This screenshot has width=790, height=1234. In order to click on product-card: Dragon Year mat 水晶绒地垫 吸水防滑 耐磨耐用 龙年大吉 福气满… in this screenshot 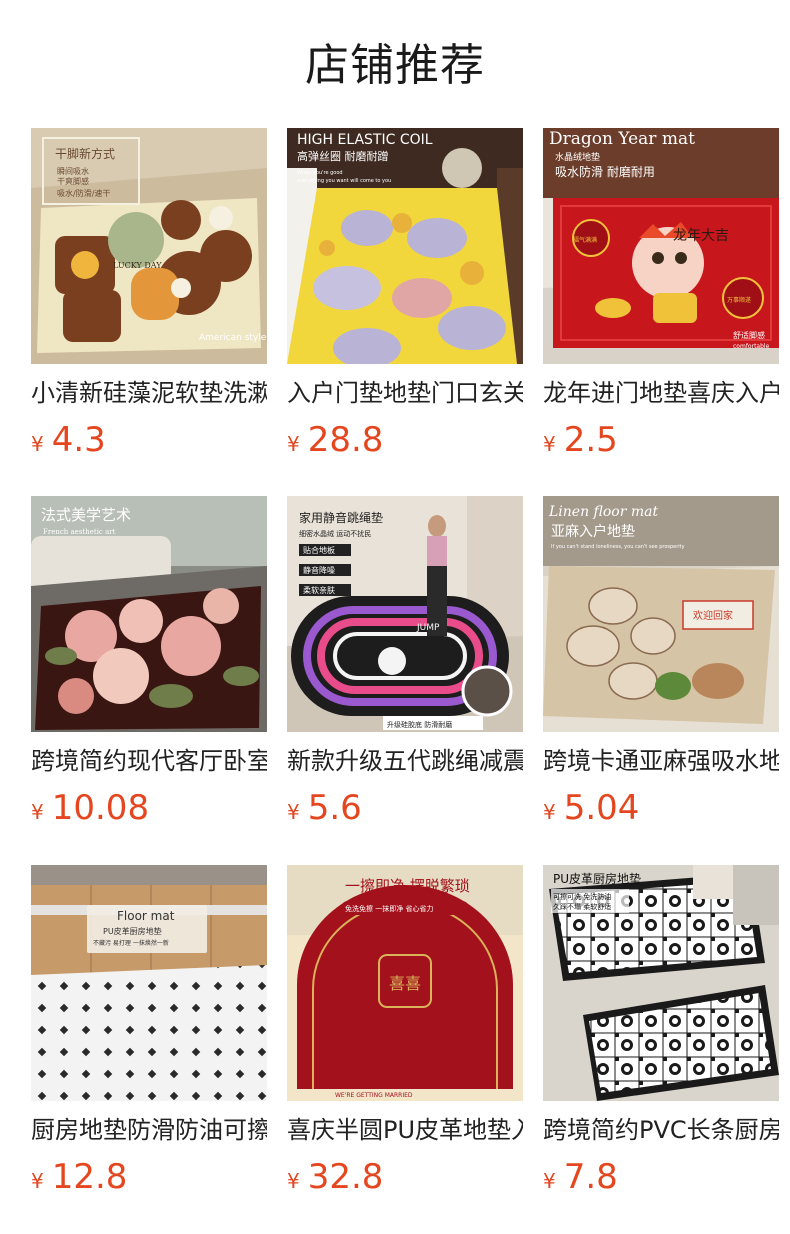, I will do `click(661, 298)`.